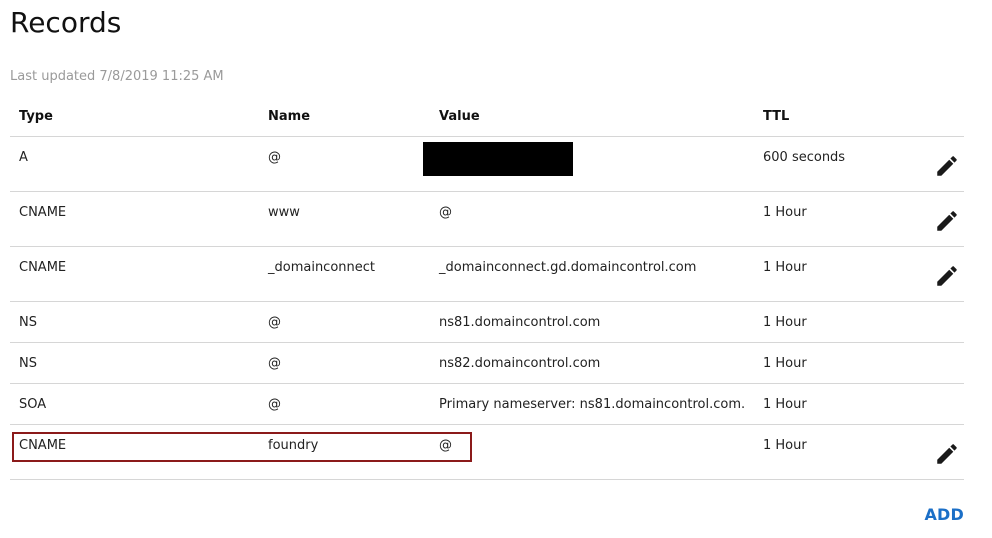  Describe the element at coordinates (242, 447) in the screenshot. I see `highlight-annotation-box` at that location.